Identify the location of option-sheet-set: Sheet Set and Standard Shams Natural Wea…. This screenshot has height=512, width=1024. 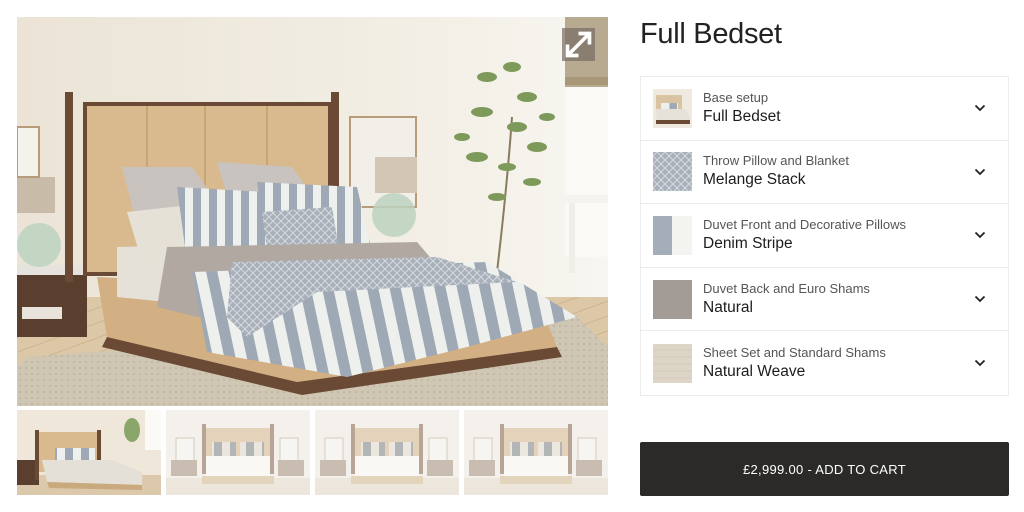
(824, 363).